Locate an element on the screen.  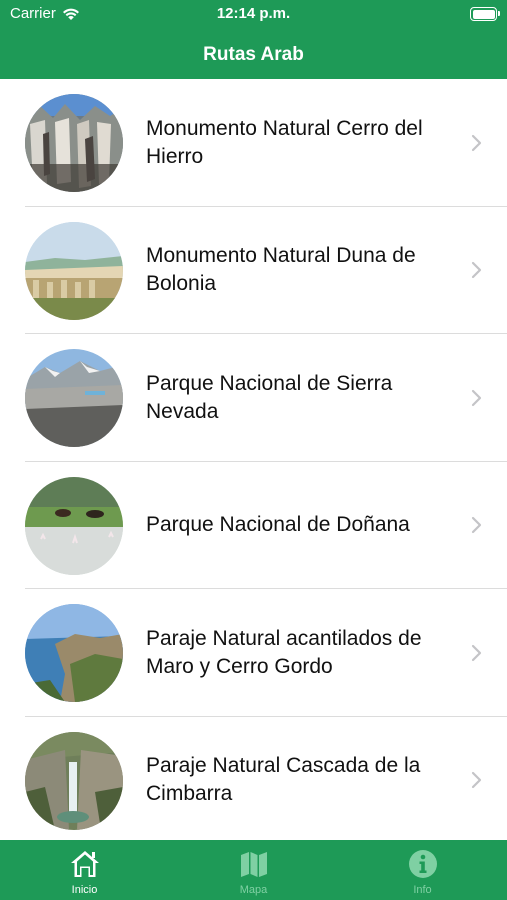
tab-bar: Inicio Mapa Info is located at coordinates (253, 870).